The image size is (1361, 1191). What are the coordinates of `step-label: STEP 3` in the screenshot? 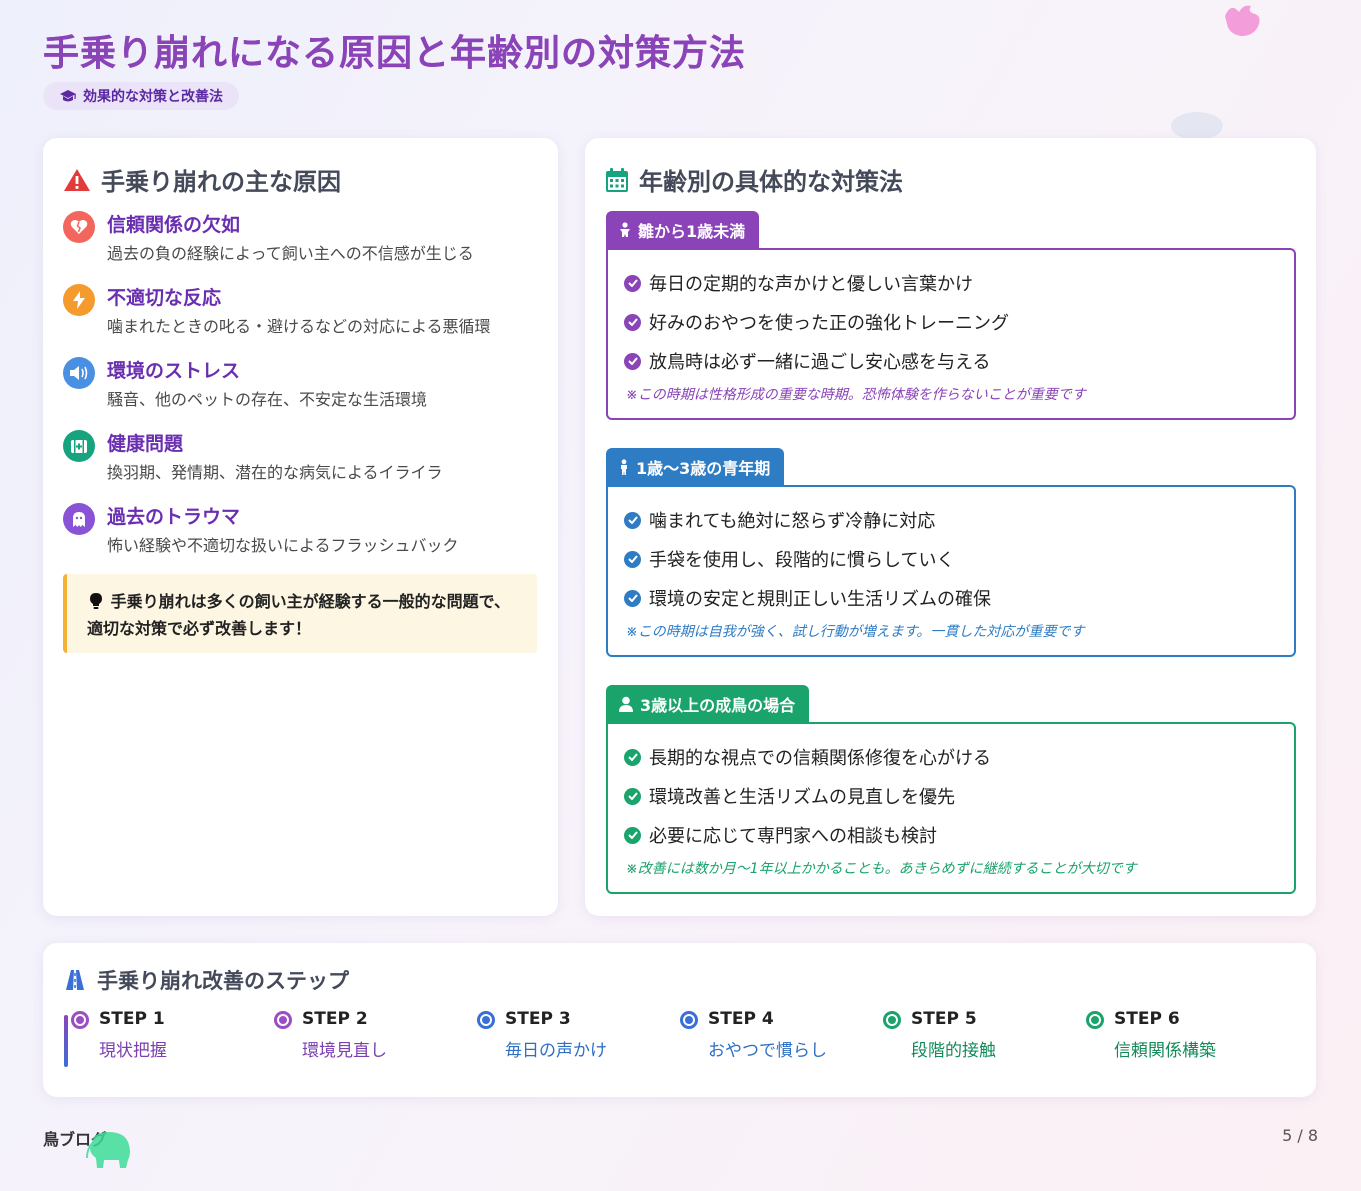 It's located at (538, 1019).